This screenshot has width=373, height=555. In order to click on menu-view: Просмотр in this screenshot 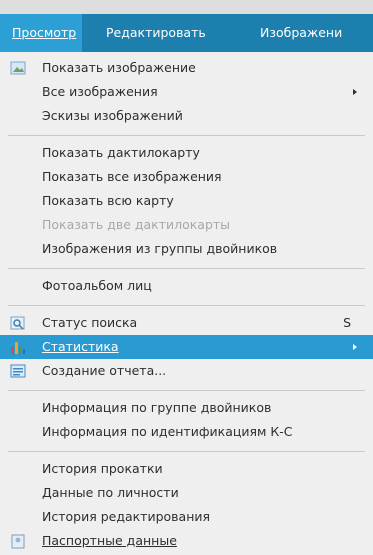, I will do `click(41, 33)`.